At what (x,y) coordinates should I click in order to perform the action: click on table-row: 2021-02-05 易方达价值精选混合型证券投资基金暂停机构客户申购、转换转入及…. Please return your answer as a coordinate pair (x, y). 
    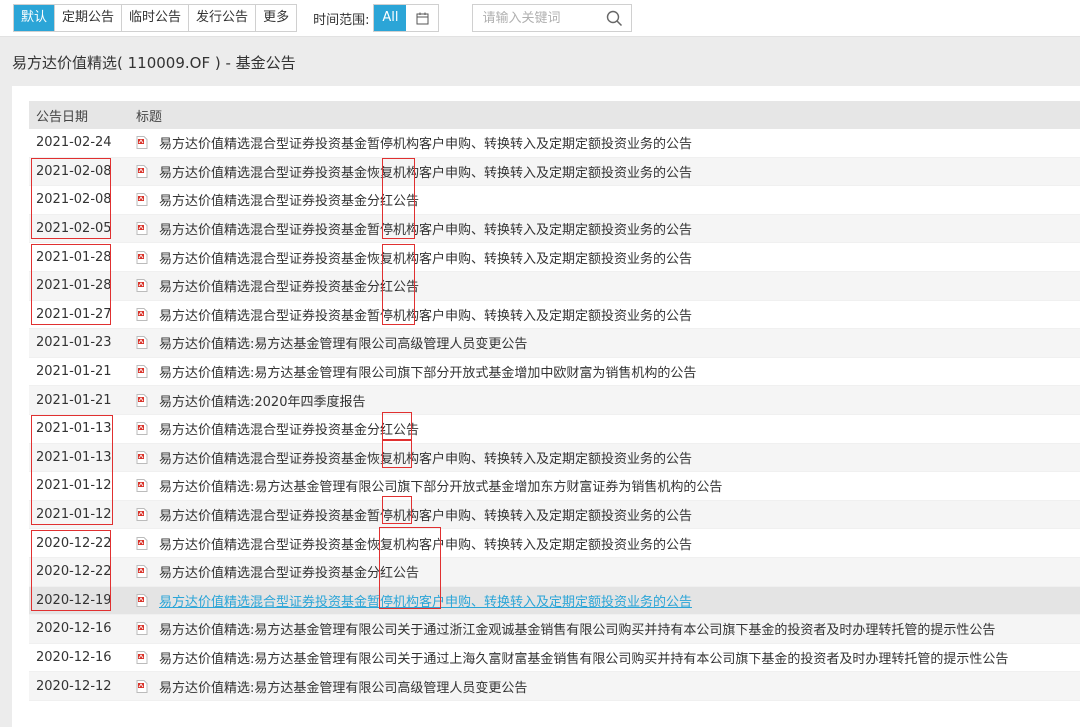
    Looking at the image, I should click on (554, 229).